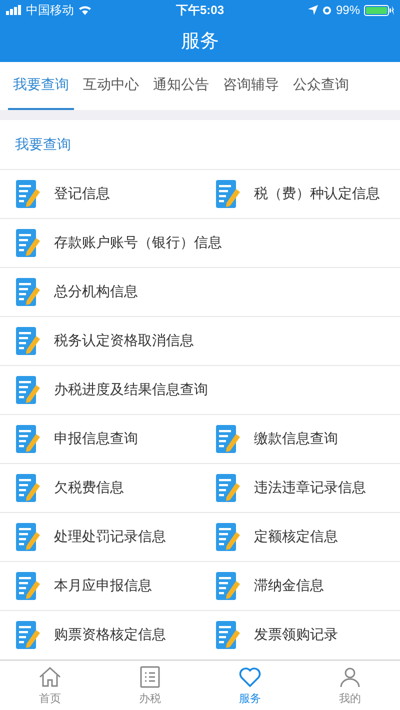 The height and width of the screenshot is (710, 400). What do you see at coordinates (313, 10) in the screenshot?
I see `location-icon` at bounding box center [313, 10].